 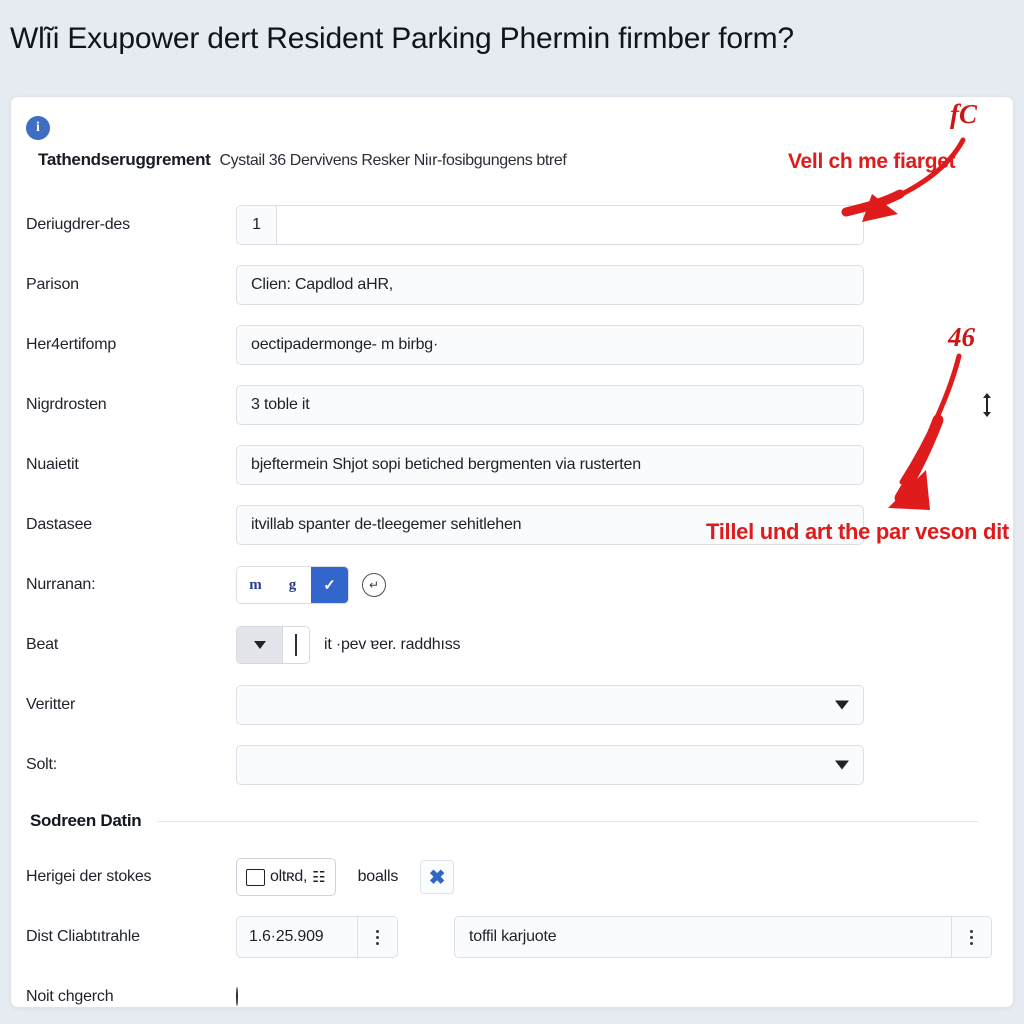 I want to click on card-header-strong: Tathendseruggrement, so click(x=124, y=159).